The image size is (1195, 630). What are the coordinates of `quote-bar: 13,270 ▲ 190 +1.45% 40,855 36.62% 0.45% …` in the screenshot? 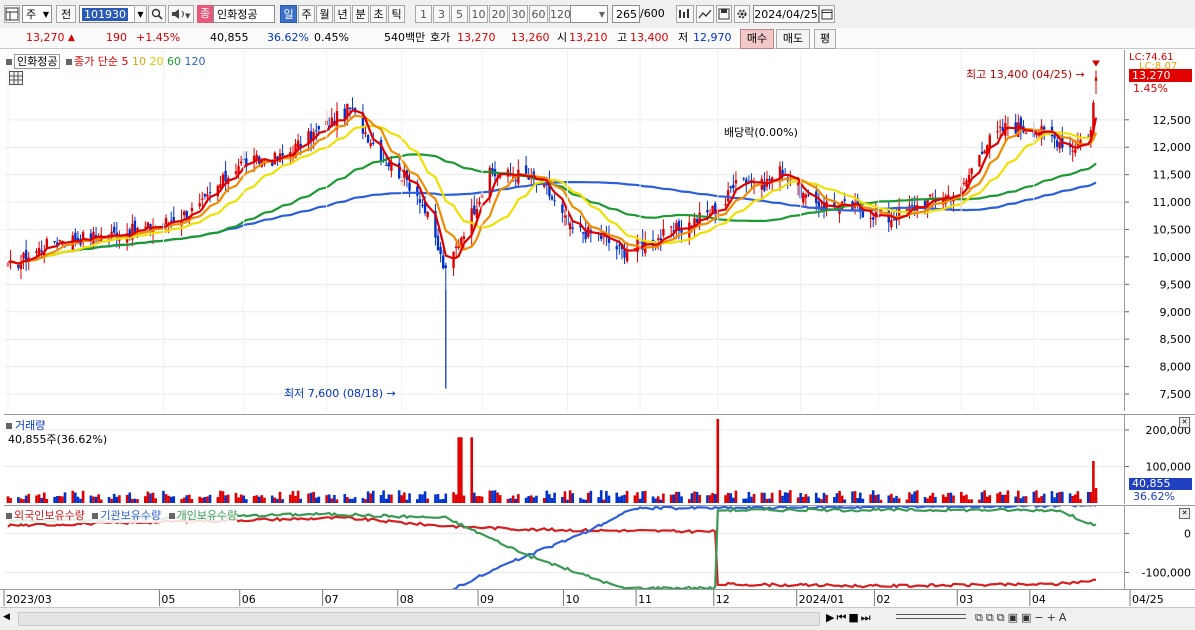 It's located at (597, 38).